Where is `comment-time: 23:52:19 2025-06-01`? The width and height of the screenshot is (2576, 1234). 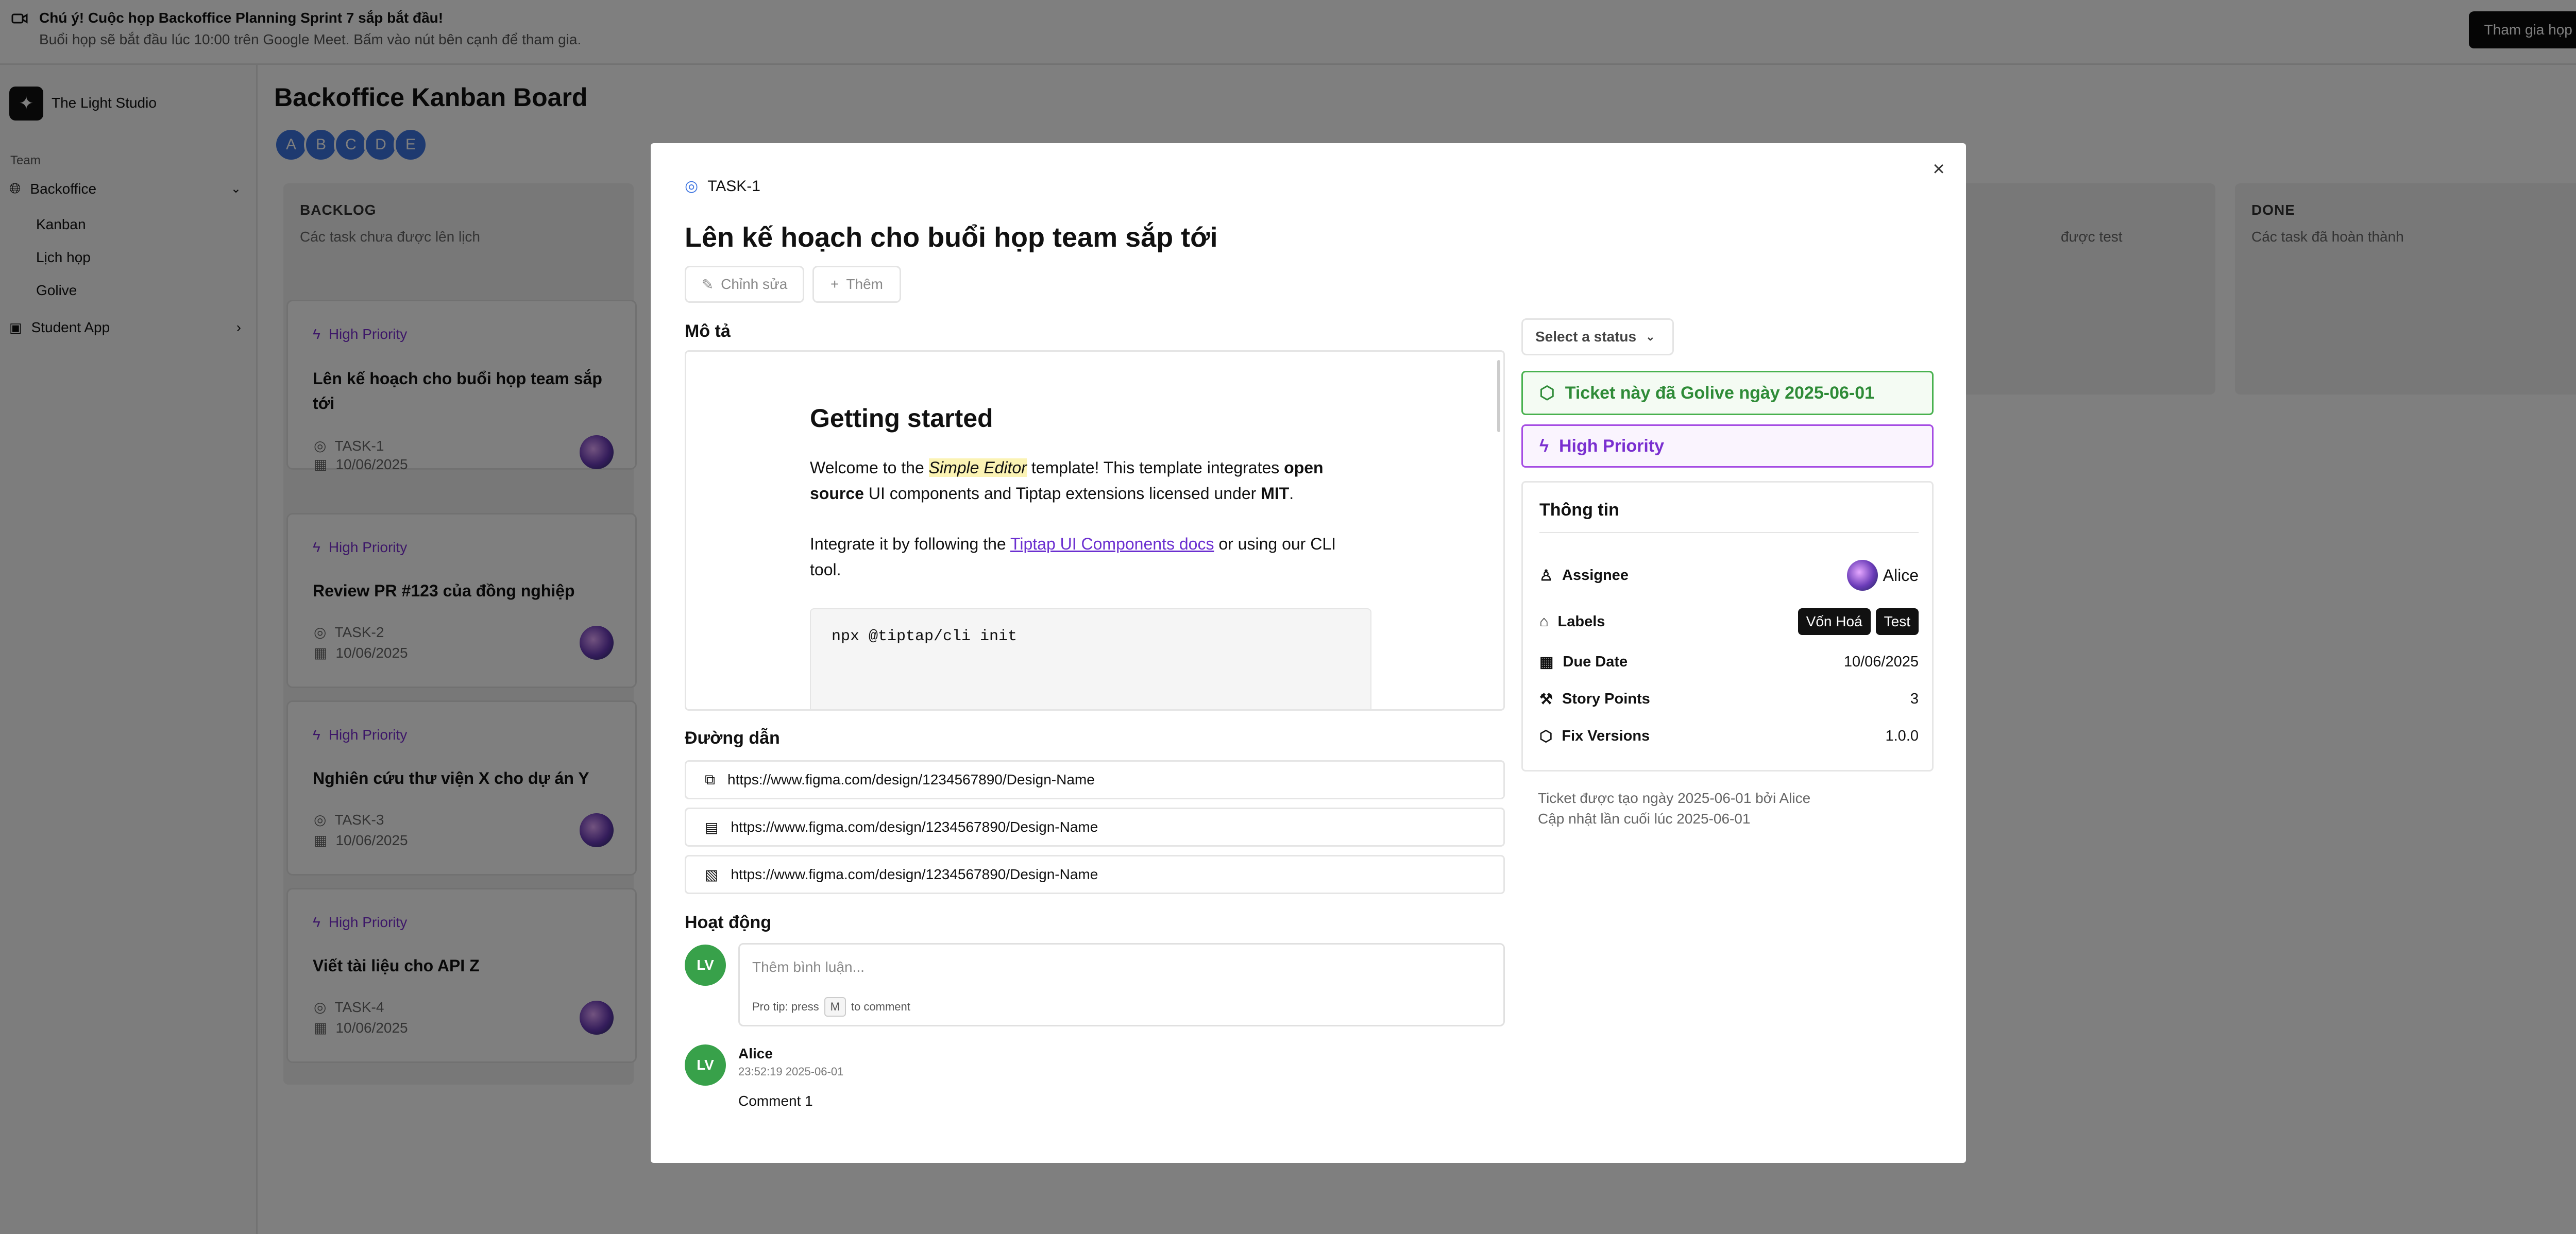
comment-time: 23:52:19 2025-06-01 is located at coordinates (791, 1072).